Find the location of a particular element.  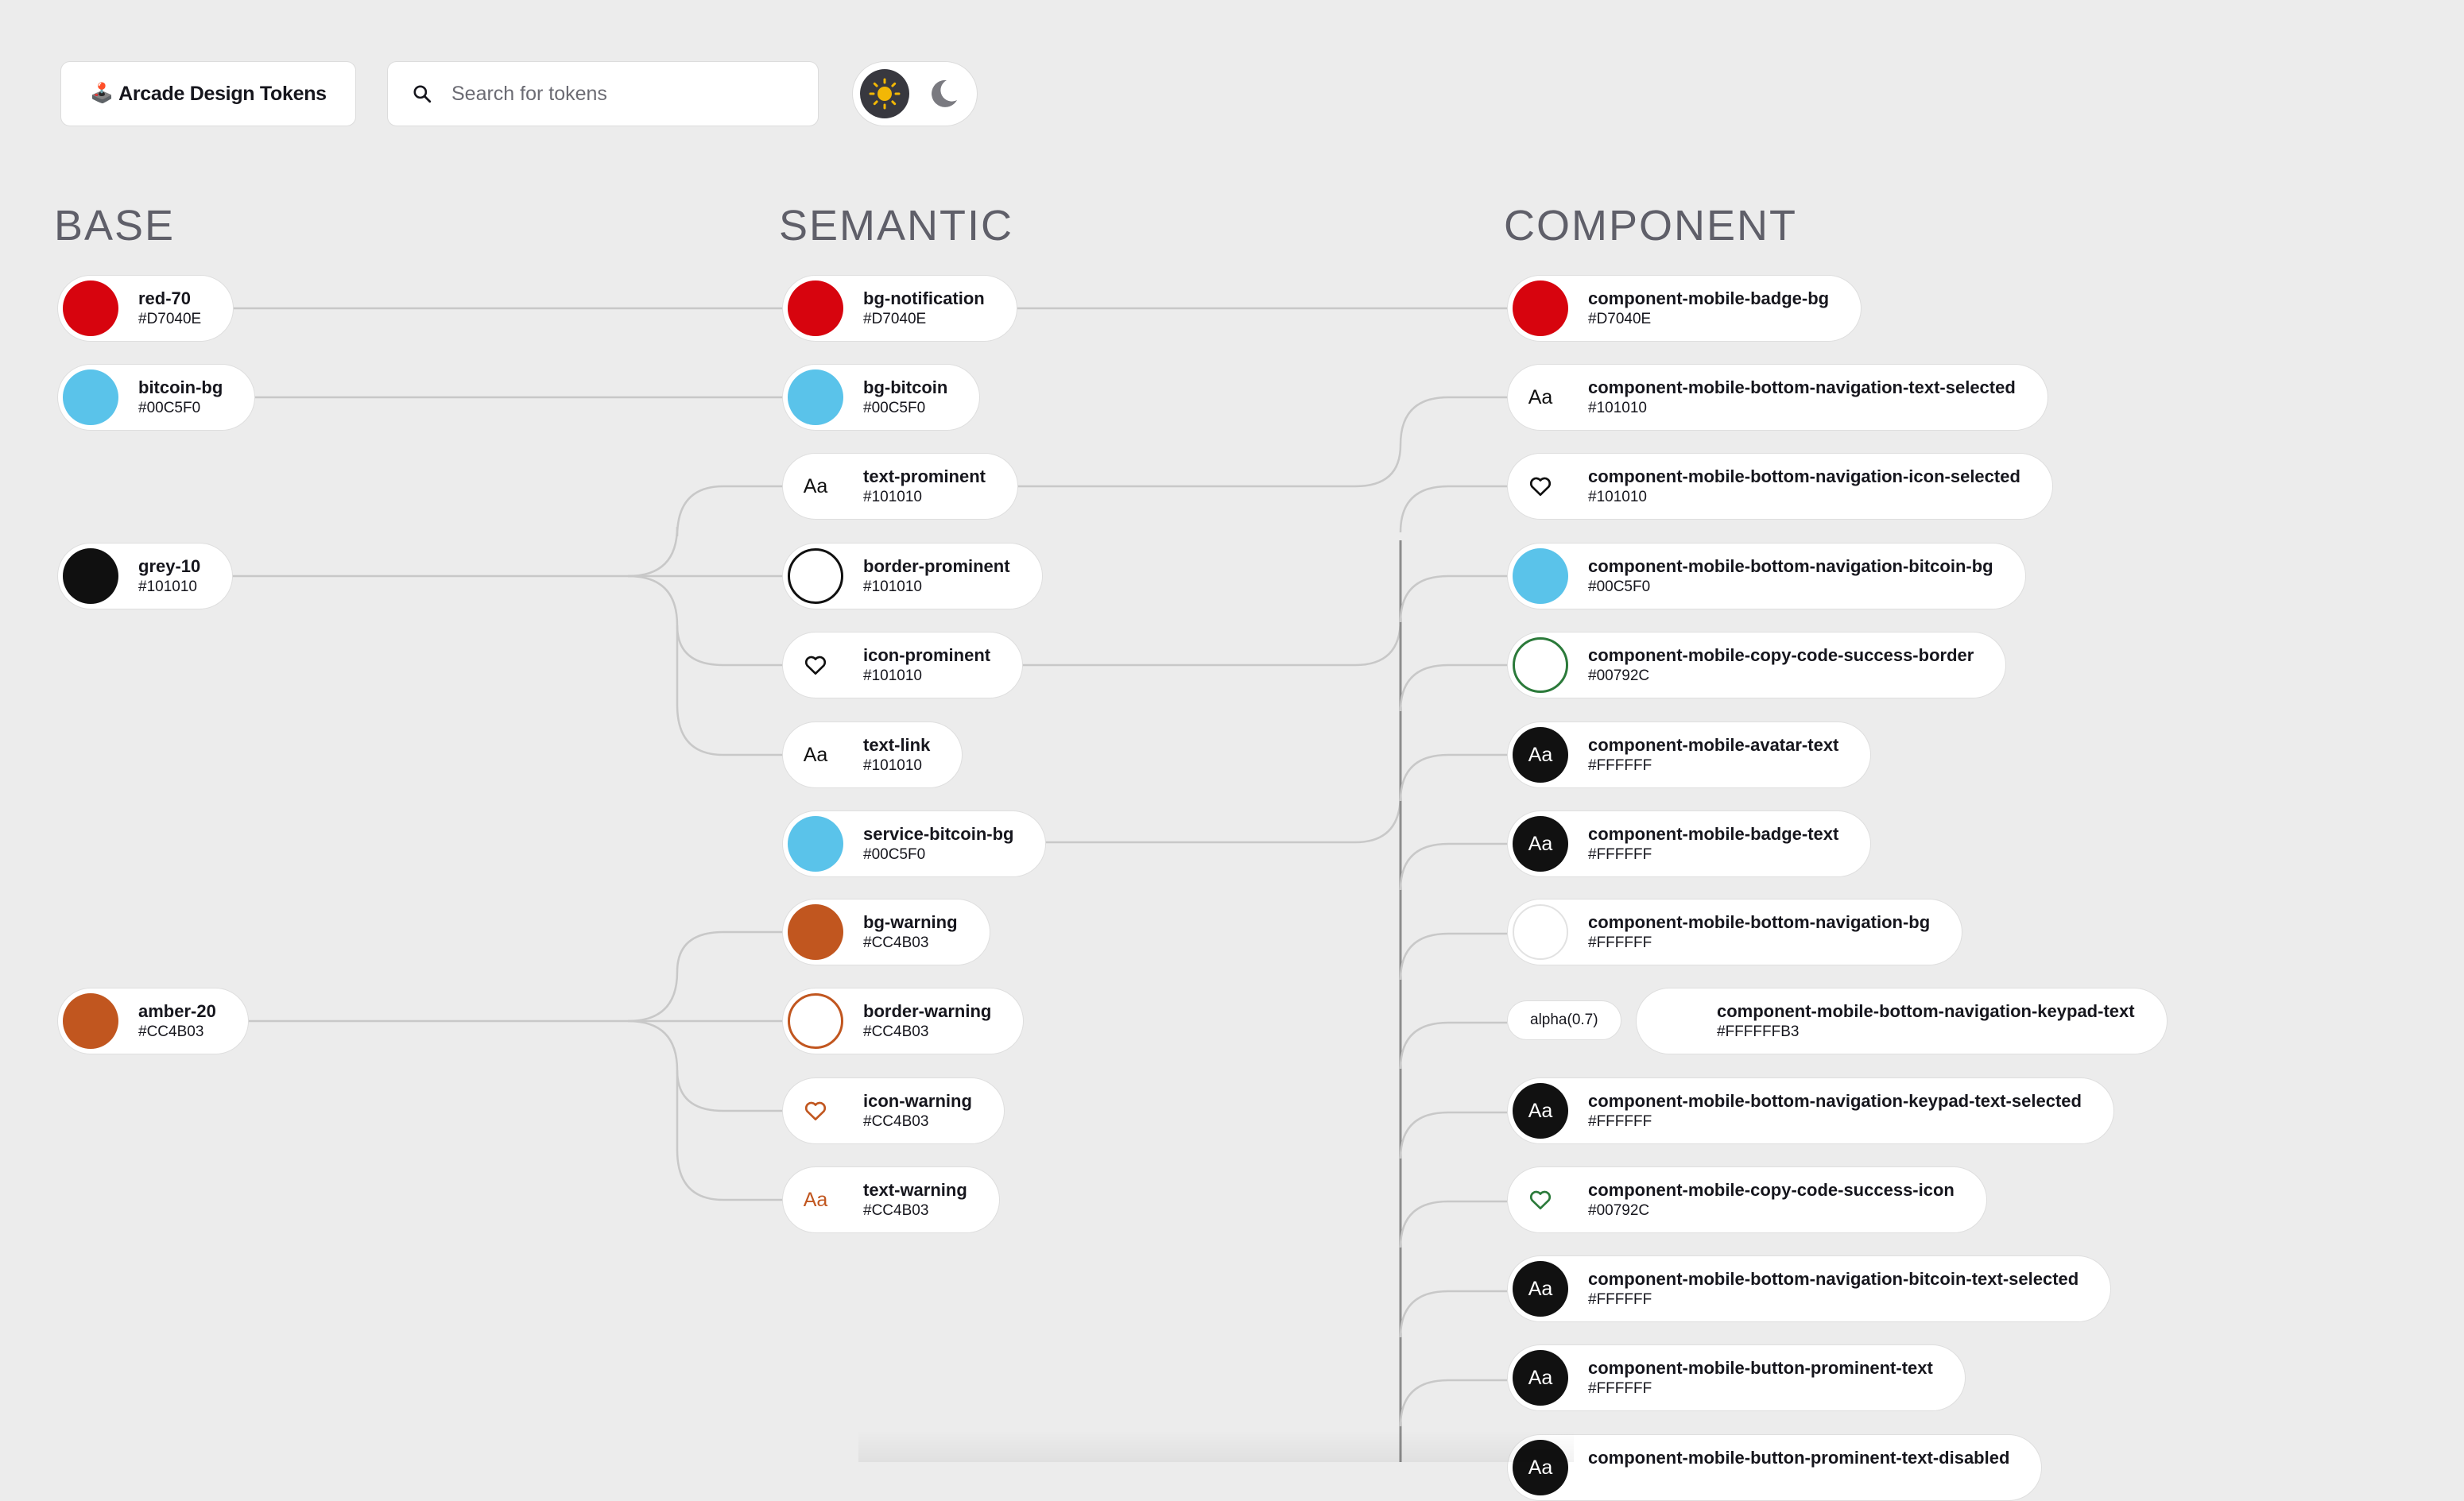

token-hex: #00792C is located at coordinates (1619, 1210).